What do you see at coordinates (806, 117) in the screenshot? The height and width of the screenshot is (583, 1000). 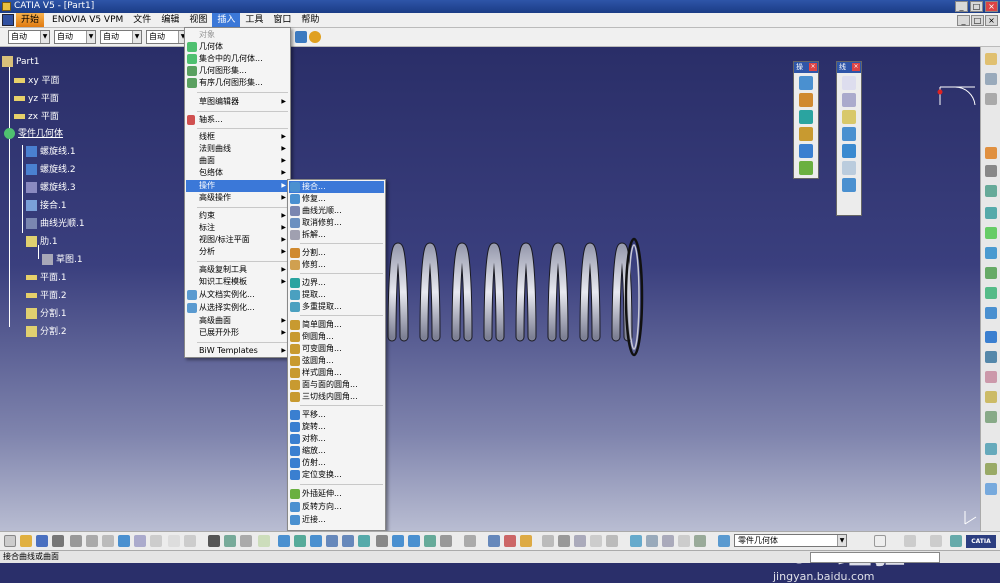 I see `boundary-icon` at bounding box center [806, 117].